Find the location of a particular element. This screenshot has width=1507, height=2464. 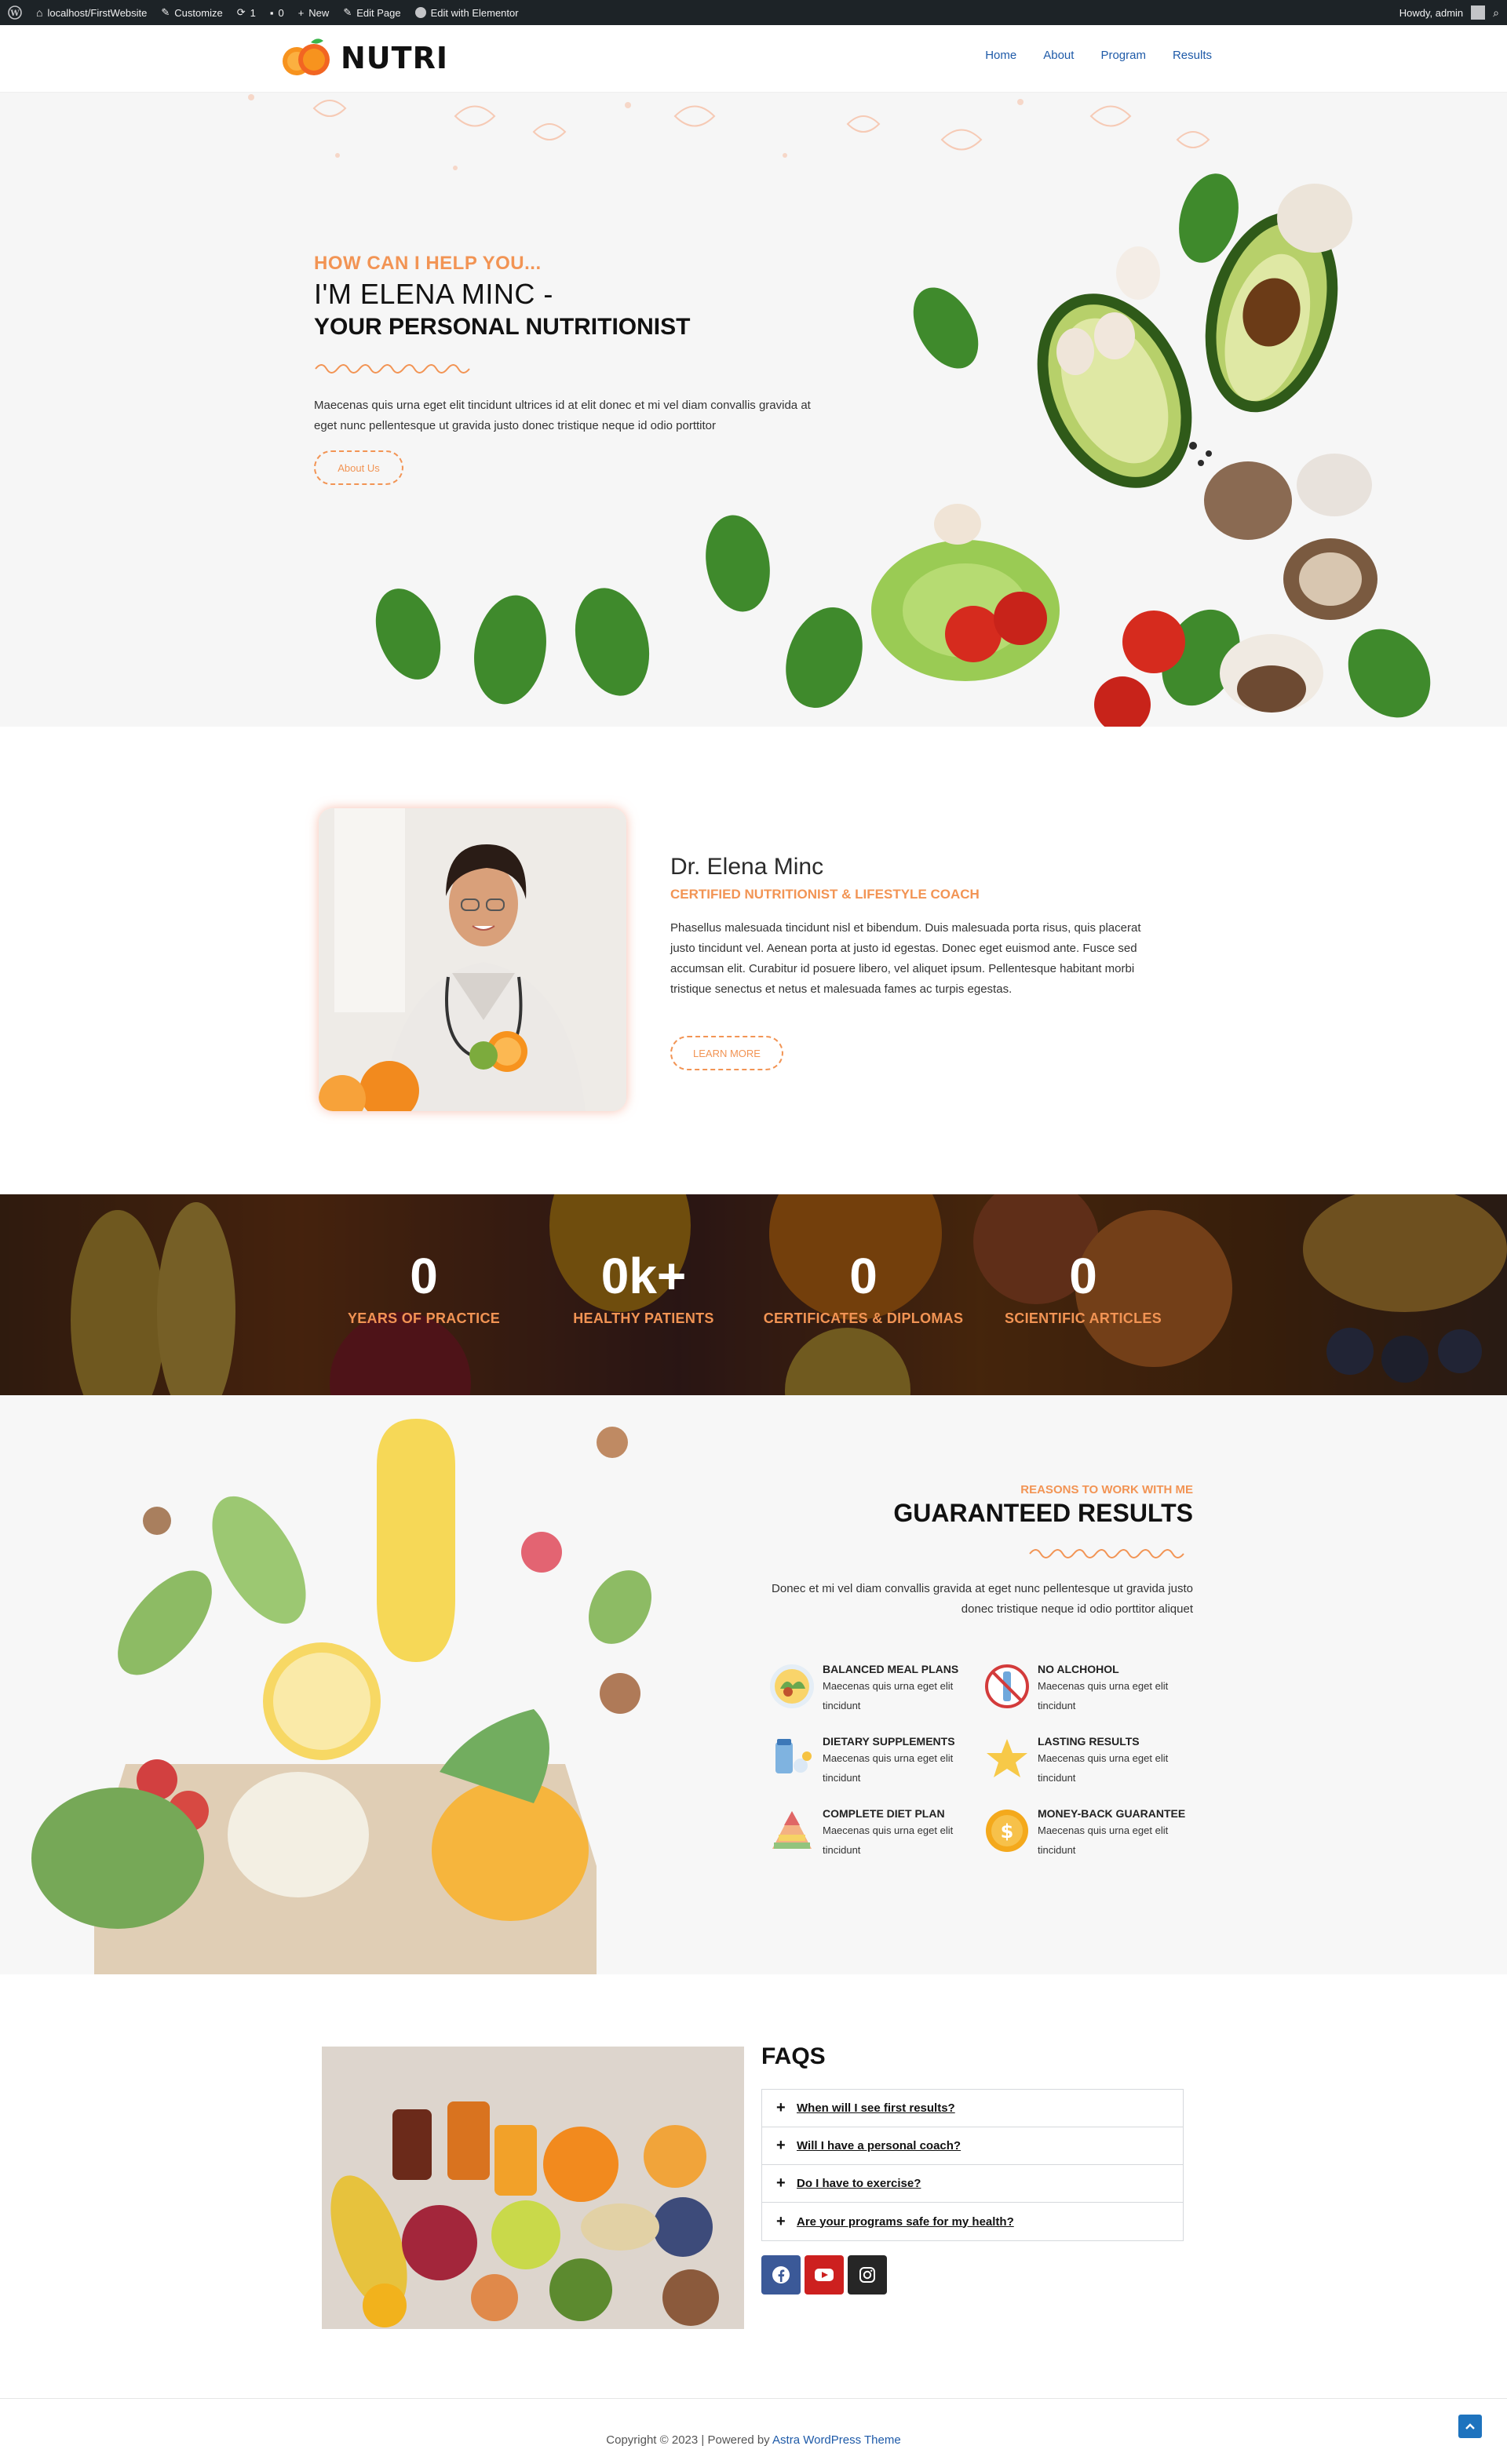

counter-years: 0 YEARS OF PRACTICE is located at coordinates (424, 1286).